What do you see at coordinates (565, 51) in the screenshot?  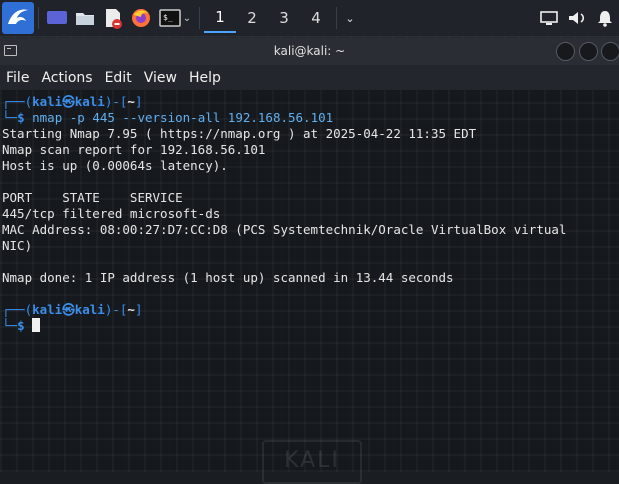 I see `minimize-button` at bounding box center [565, 51].